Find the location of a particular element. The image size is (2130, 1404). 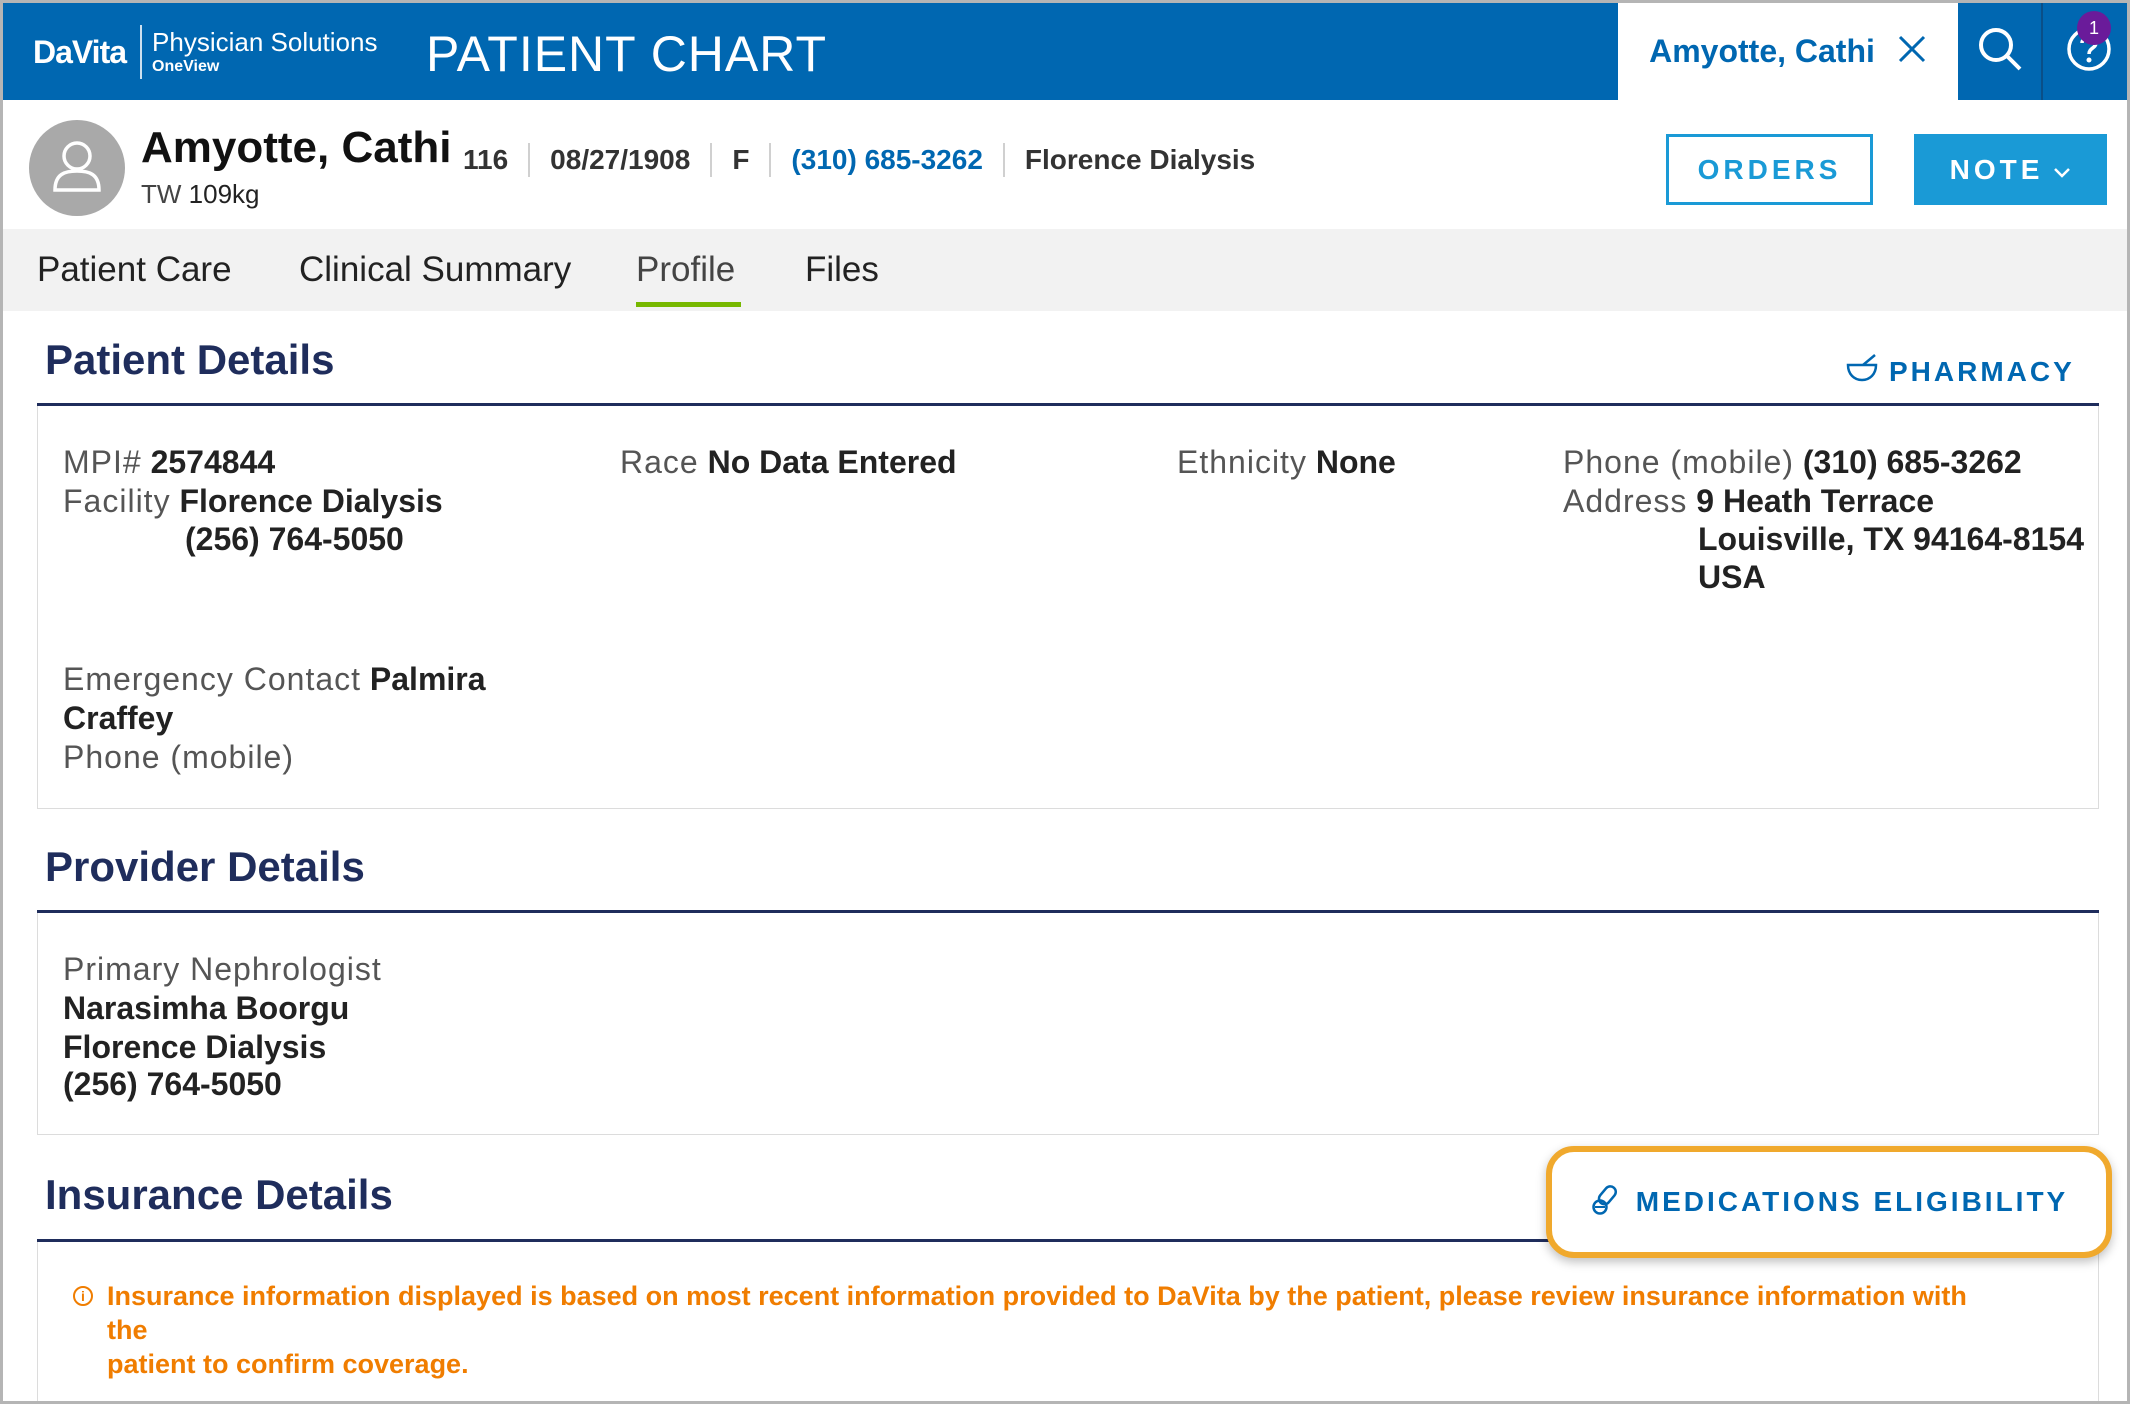

patient-sex: F is located at coordinates (739, 160).